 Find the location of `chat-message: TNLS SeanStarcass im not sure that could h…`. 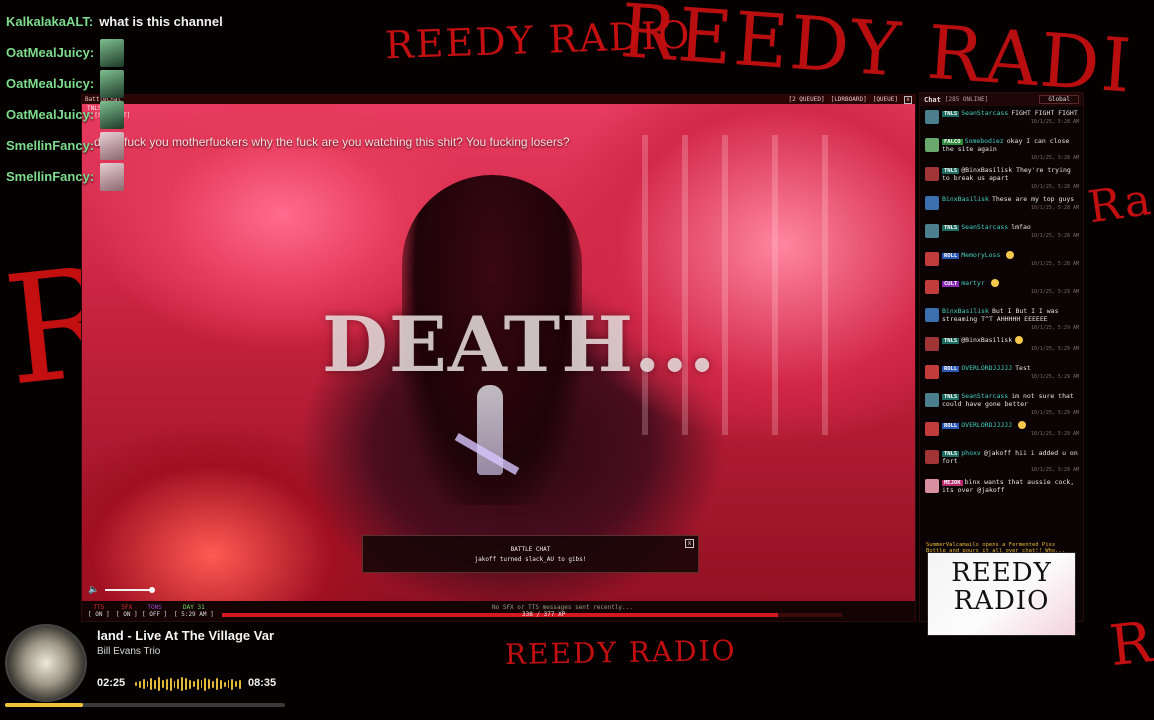

chat-message: TNLS SeanStarcass im not sure that could h… is located at coordinates (1001, 403).